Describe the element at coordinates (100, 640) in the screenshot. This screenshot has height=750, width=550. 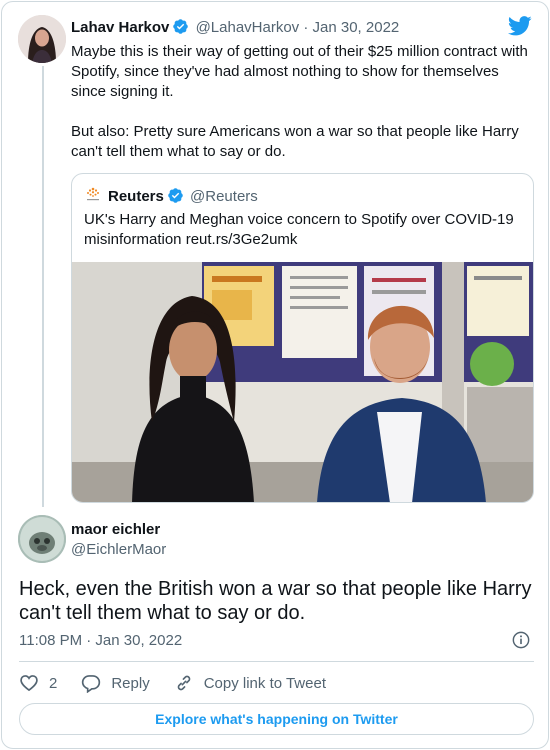
I see `reply-timestamp: 11:08 PM · Jan 30, 2022` at that location.